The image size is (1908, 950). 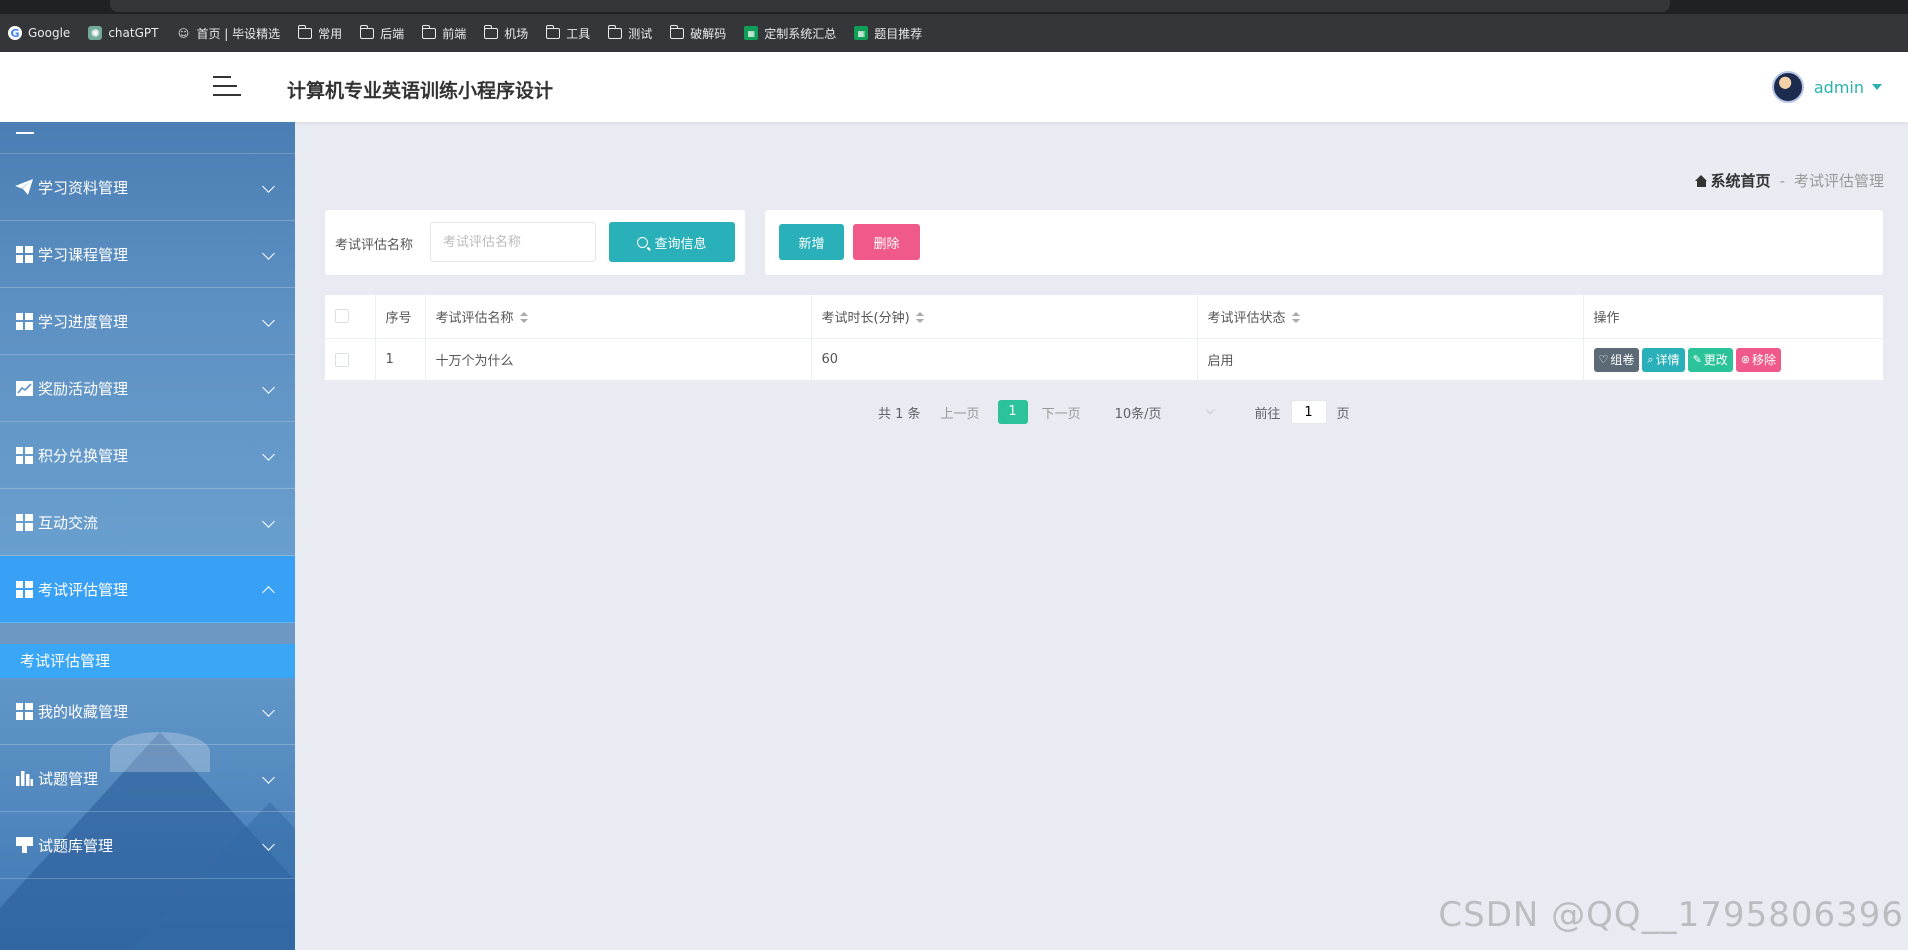 What do you see at coordinates (1758, 359) in the screenshot?
I see `remove-button: ⊗ 移除` at bounding box center [1758, 359].